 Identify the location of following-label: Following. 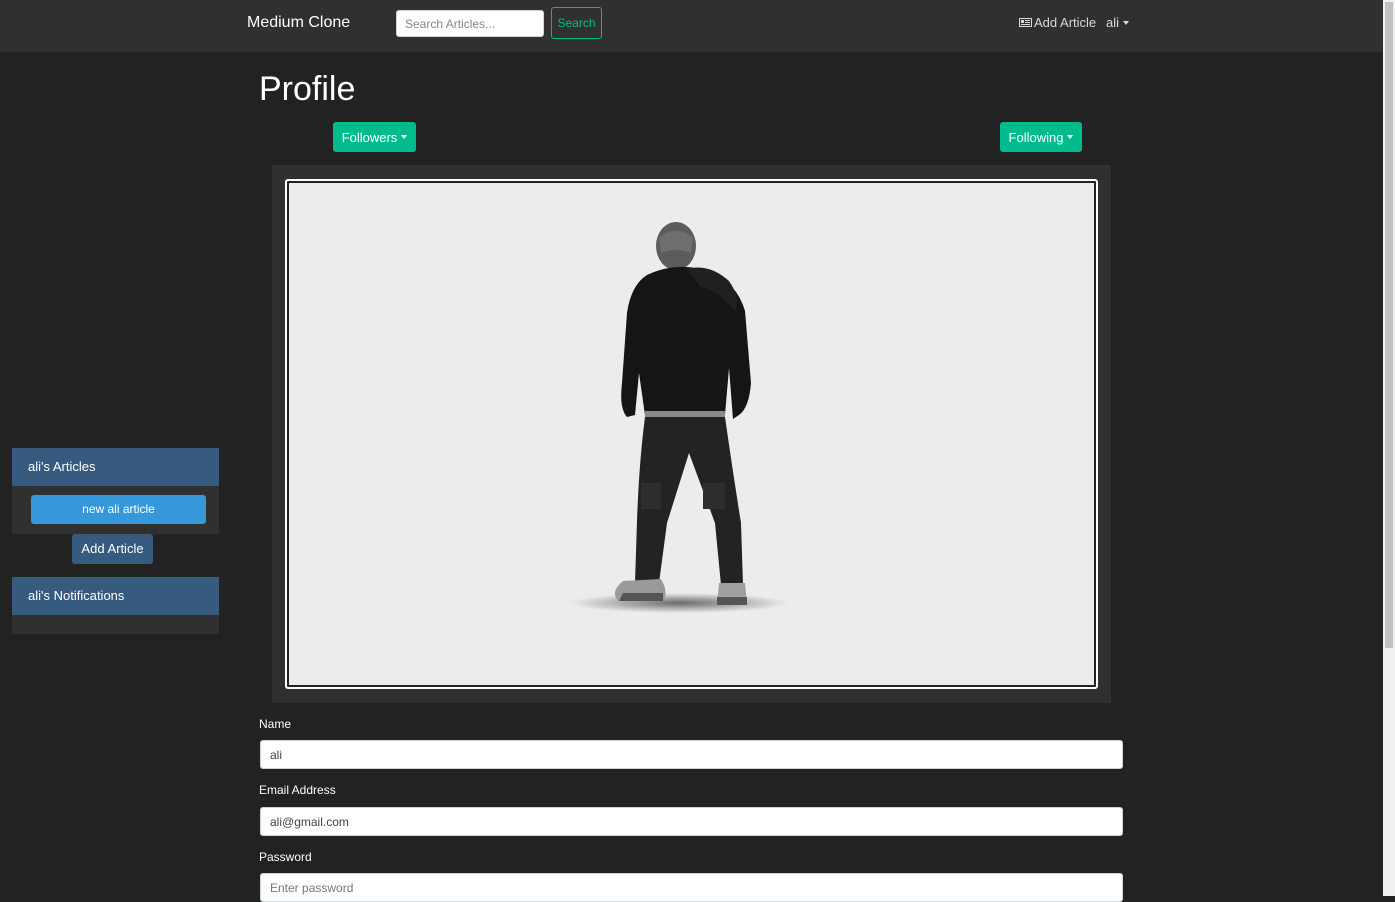
(1036, 137).